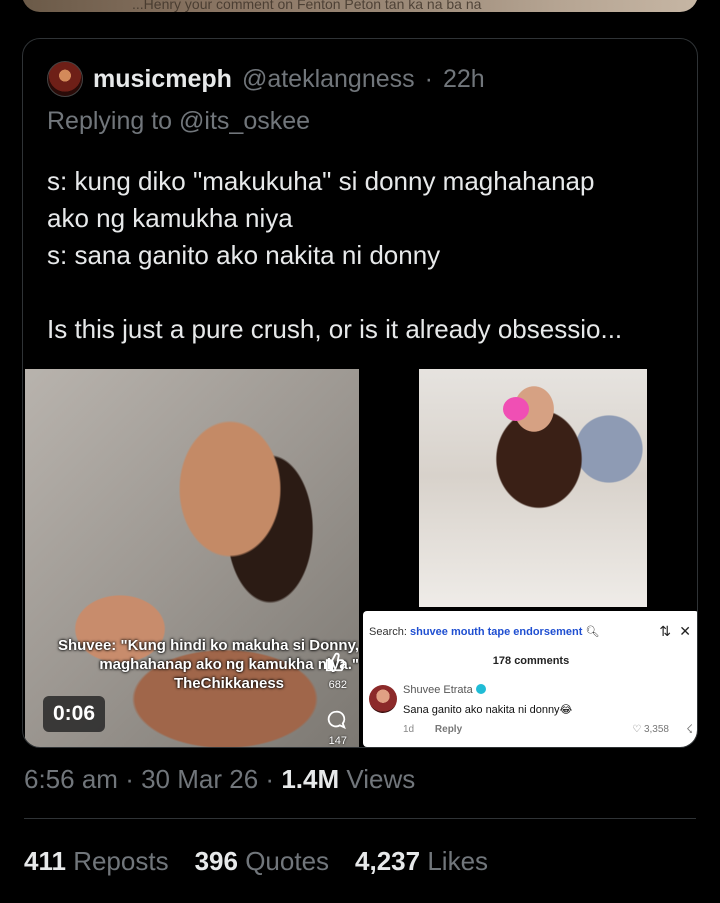  Describe the element at coordinates (360, 818) in the screenshot. I see `divider` at that location.